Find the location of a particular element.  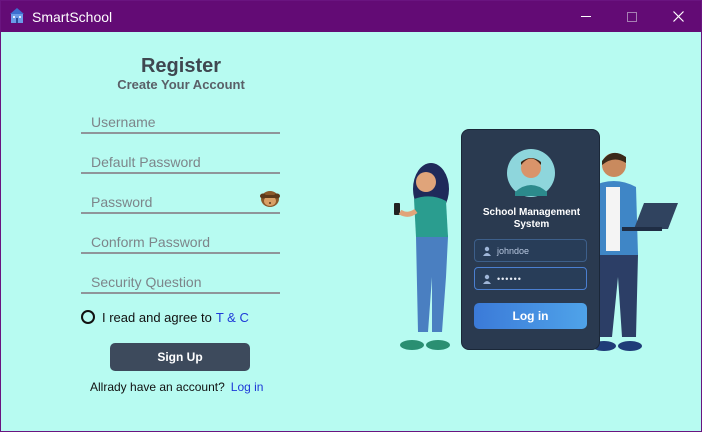

card-title: School Management System is located at coordinates (531, 219).